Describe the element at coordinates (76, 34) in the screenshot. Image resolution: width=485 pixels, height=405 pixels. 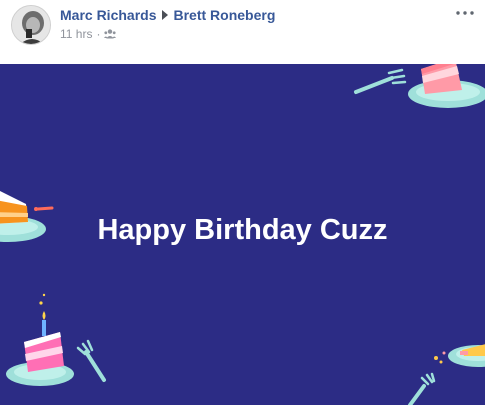
I see `post-timestamp: 11 hrs` at that location.